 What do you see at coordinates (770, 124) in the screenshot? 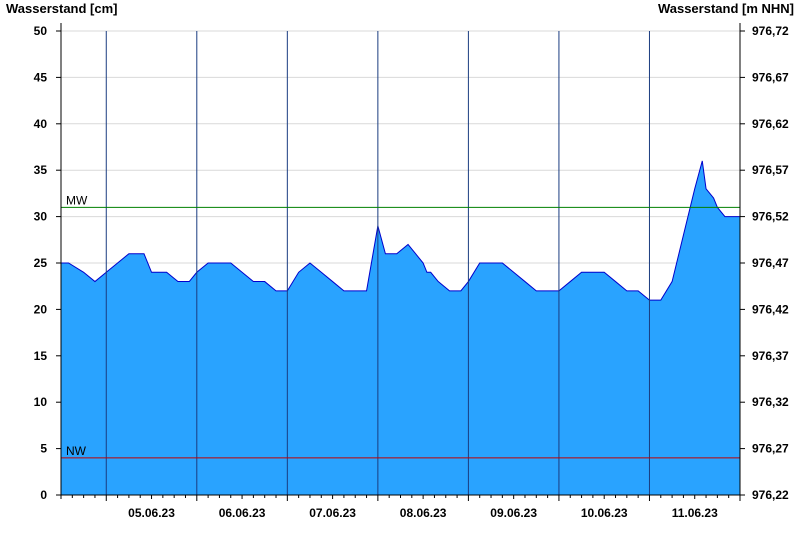
I see `right-tick-label: 976,62` at bounding box center [770, 124].